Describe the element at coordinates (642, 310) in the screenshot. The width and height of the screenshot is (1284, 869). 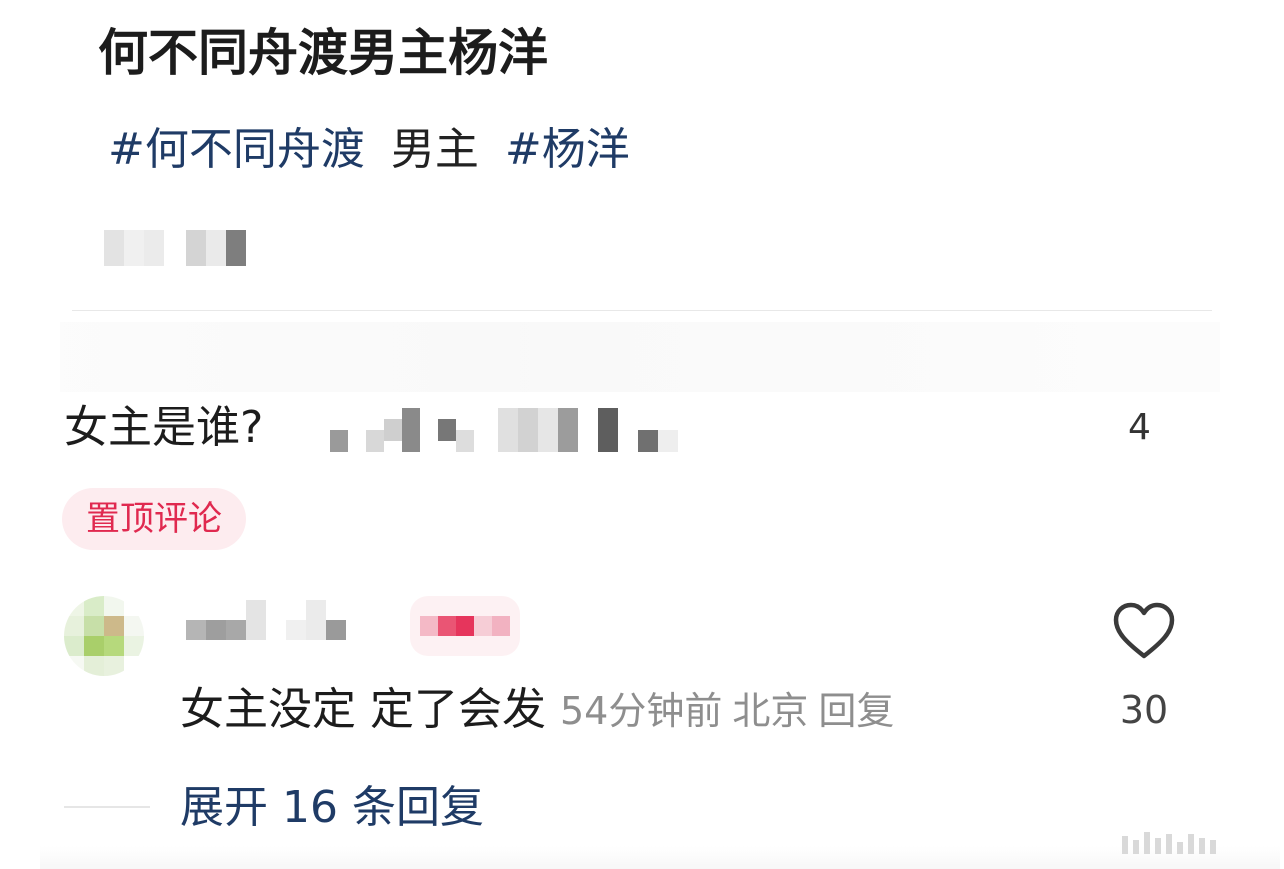
I see `section-divider` at that location.